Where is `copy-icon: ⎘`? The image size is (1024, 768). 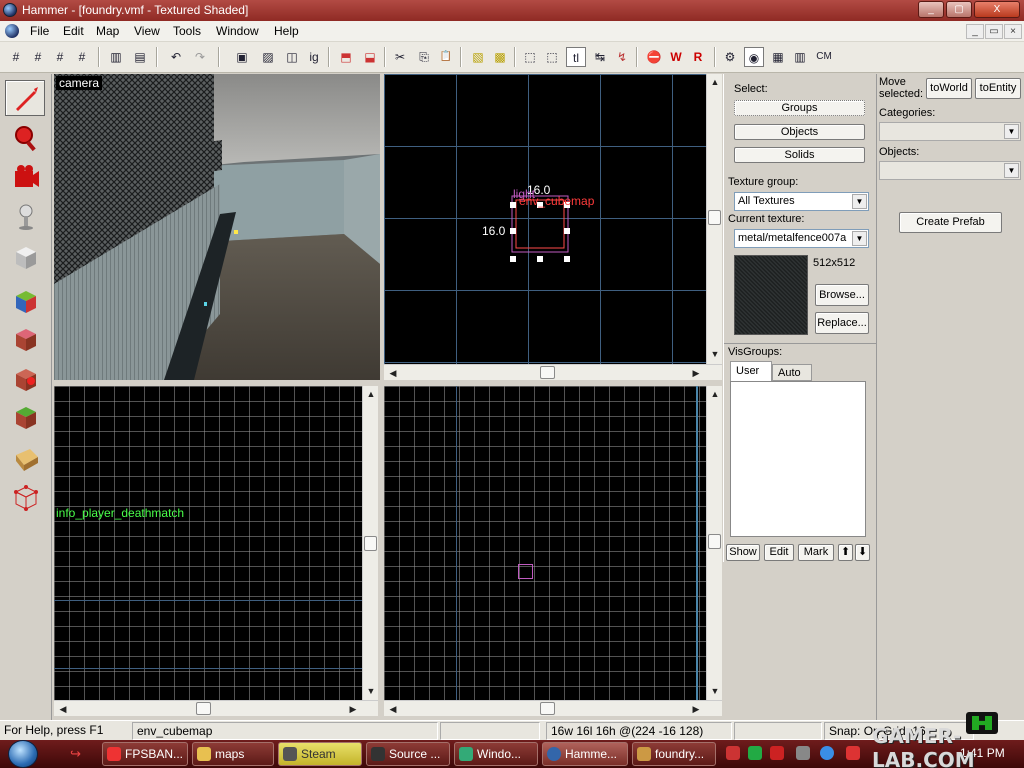
copy-icon: ⎘ is located at coordinates (424, 57).